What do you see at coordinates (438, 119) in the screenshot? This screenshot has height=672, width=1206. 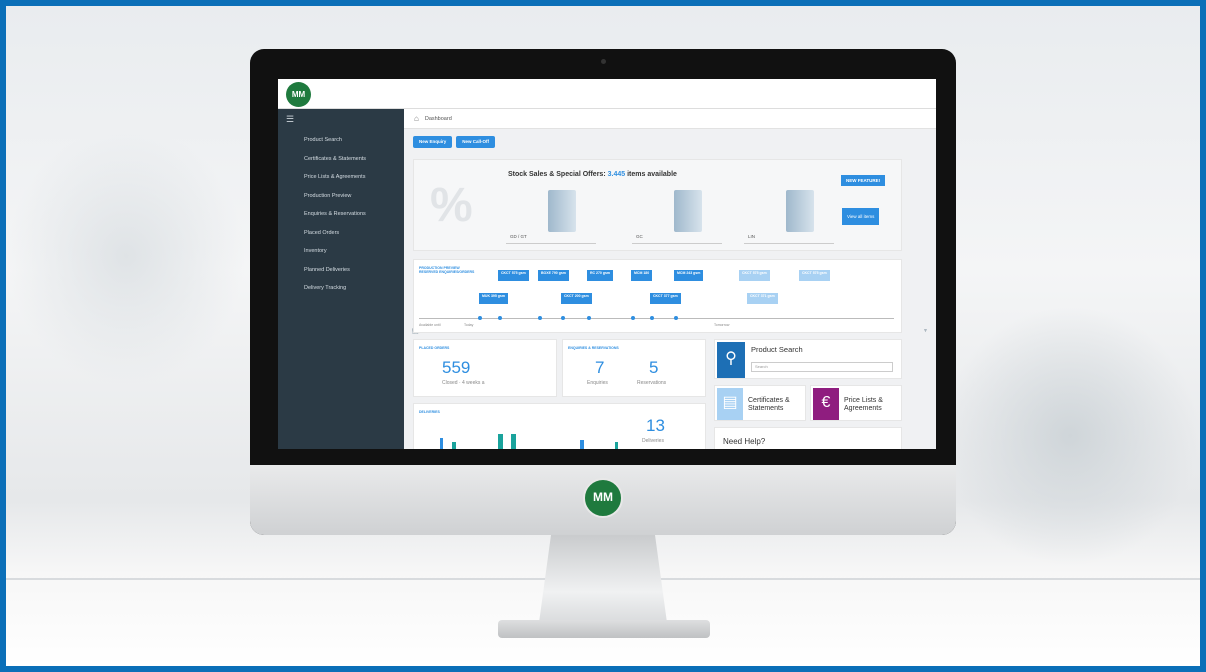 I see `breadcrumb-label: Dashboard` at bounding box center [438, 119].